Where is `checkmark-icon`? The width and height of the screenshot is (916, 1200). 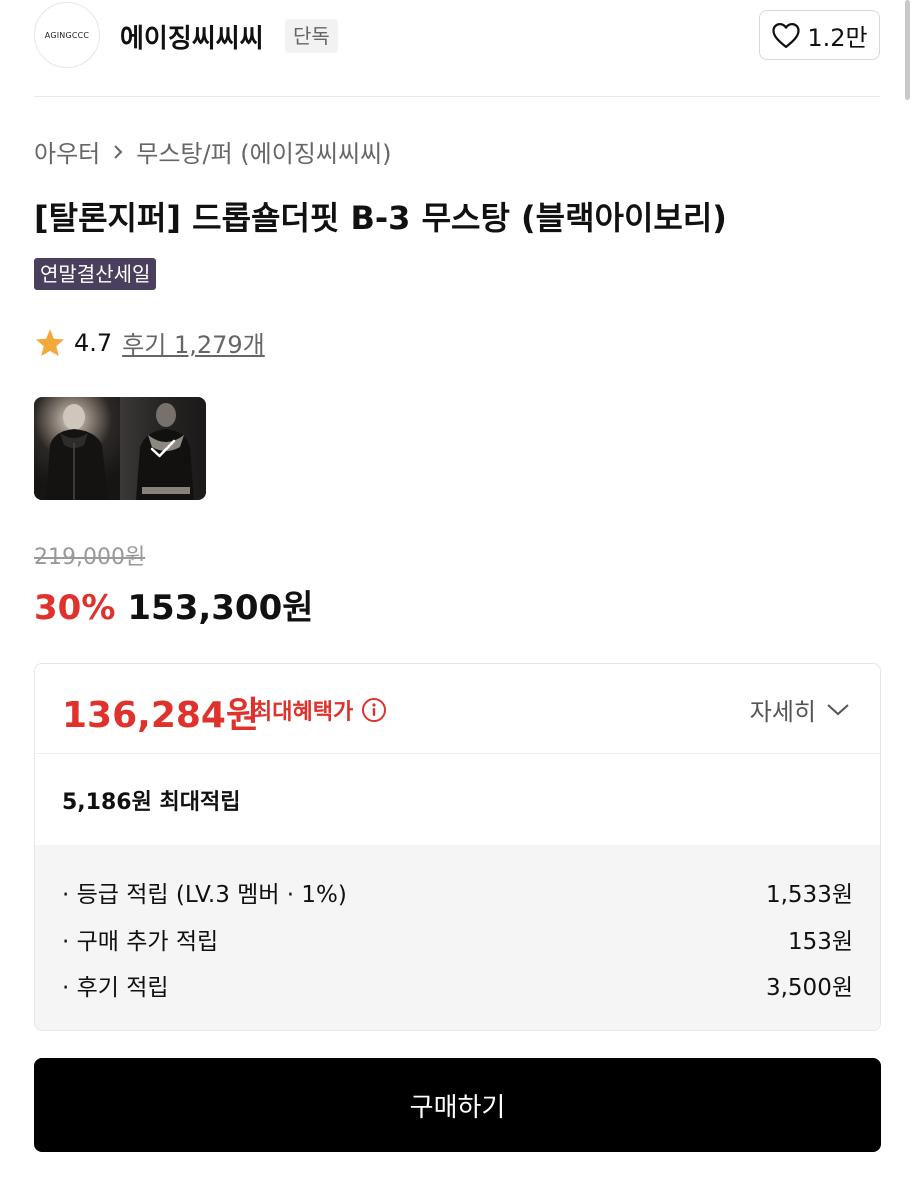 checkmark-icon is located at coordinates (163, 448).